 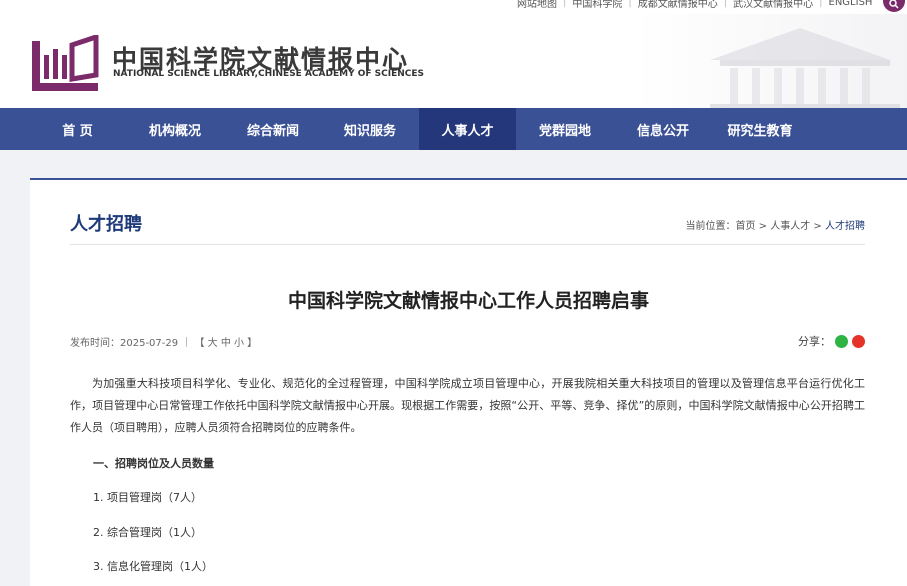 I want to click on main-nav: 首 页 机构概况 综合新闻 知识服务 人事人才 党群园地 信息公开 研究生教育, so click(x=453, y=129).